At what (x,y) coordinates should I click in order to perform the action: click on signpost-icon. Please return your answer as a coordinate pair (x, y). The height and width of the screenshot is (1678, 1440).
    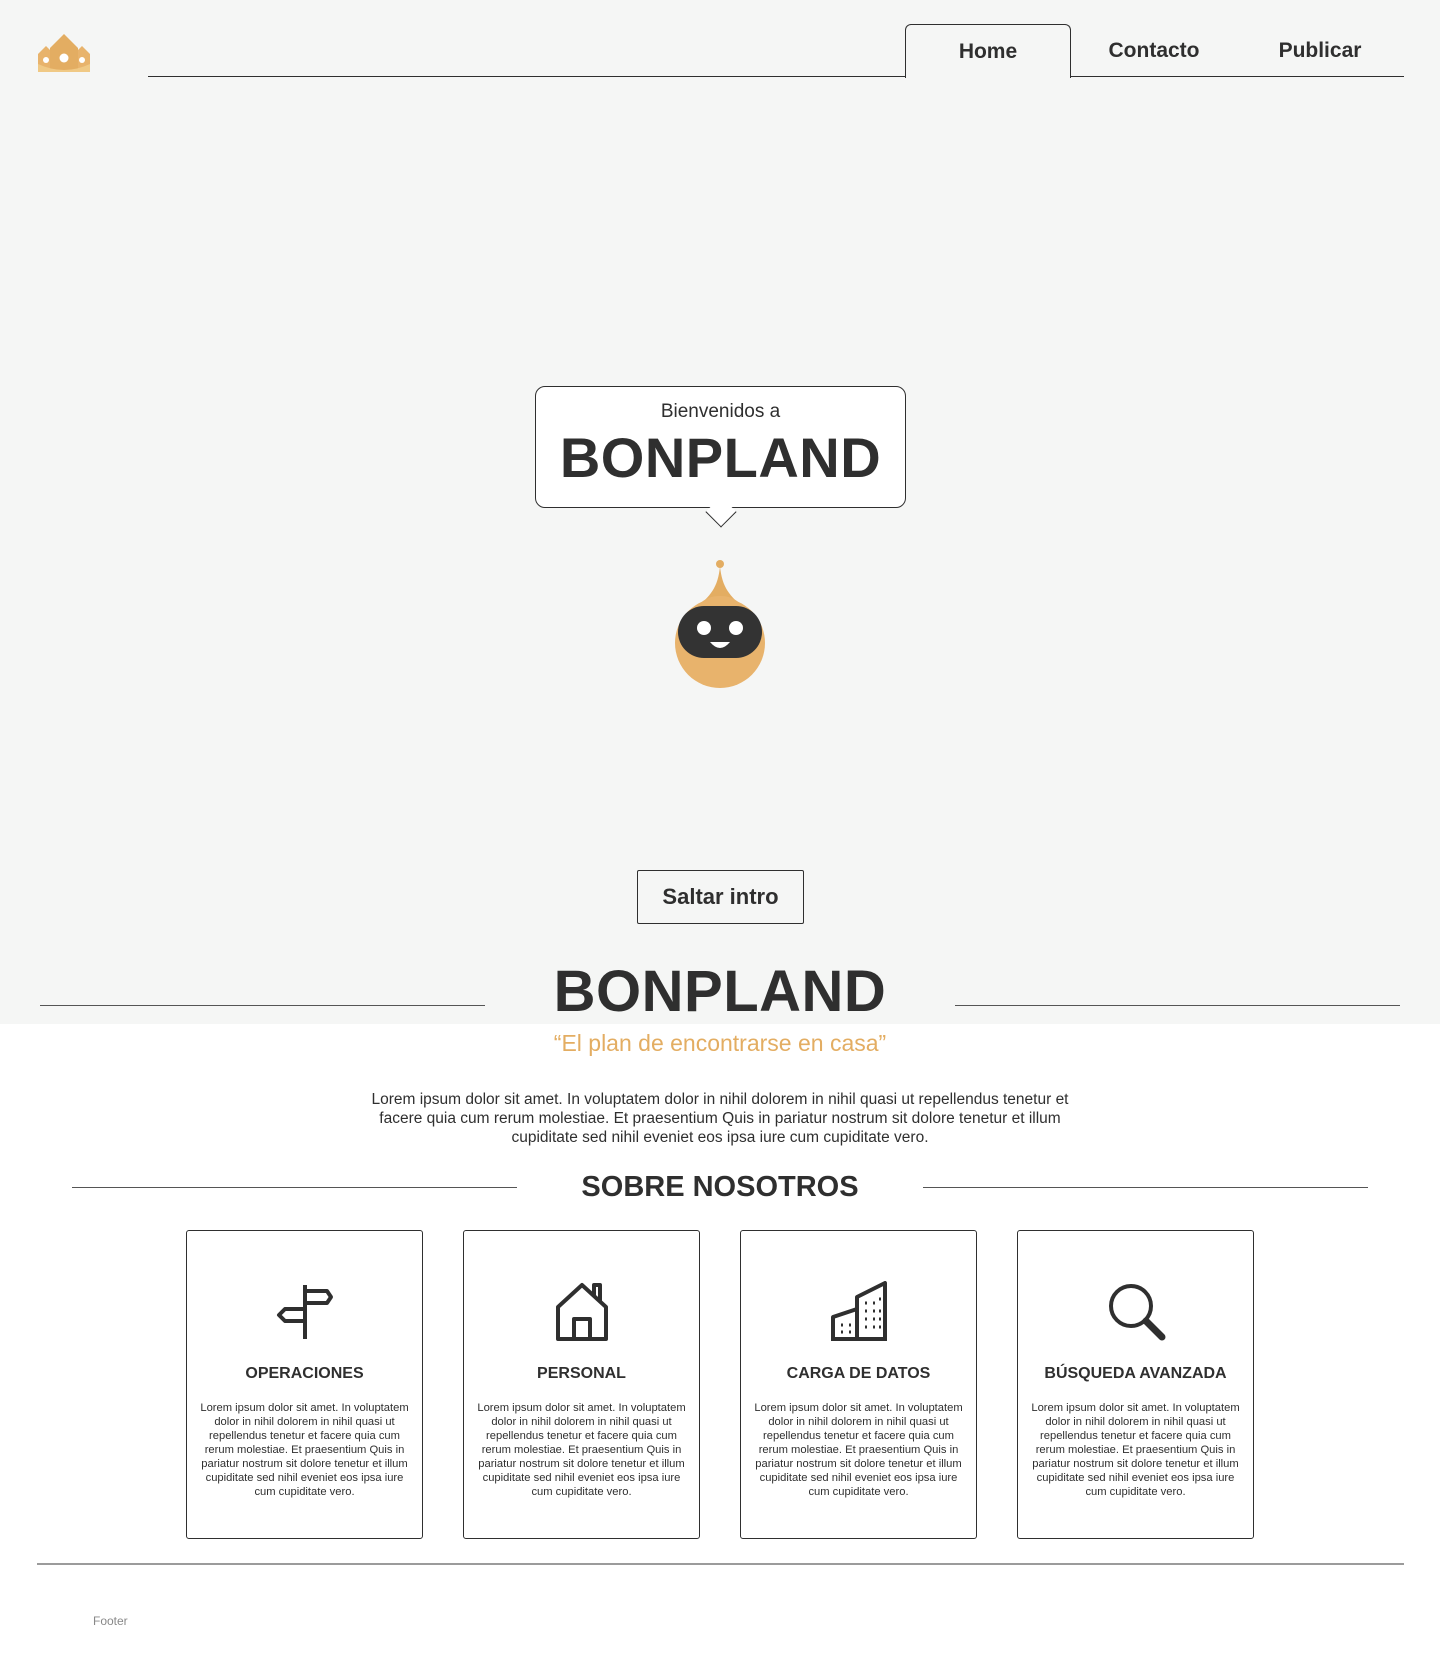
    Looking at the image, I should click on (304, 1312).